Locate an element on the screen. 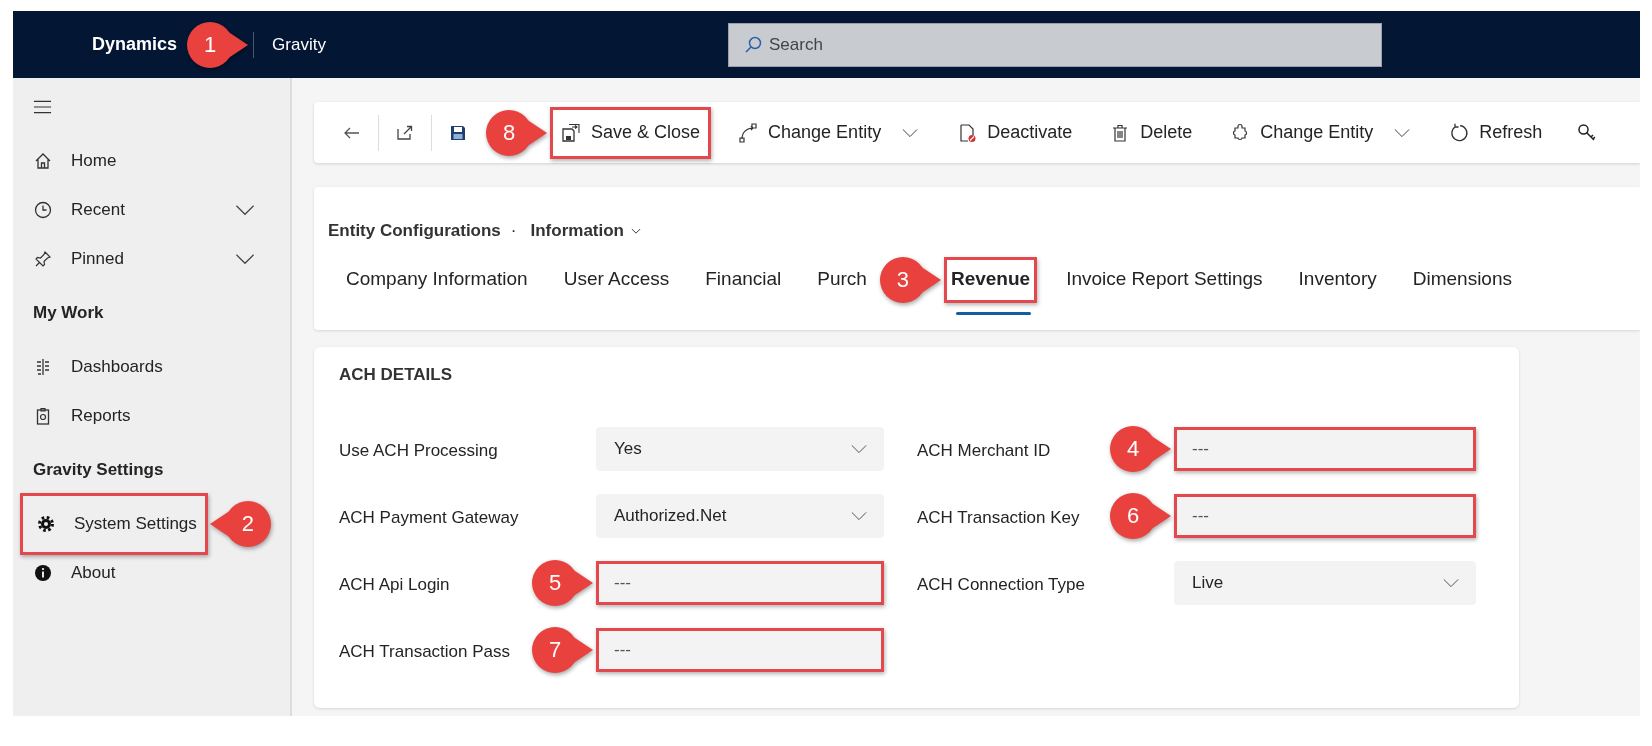 The width and height of the screenshot is (1652, 746). toolbar-button: Deactivate is located at coordinates (1015, 132).